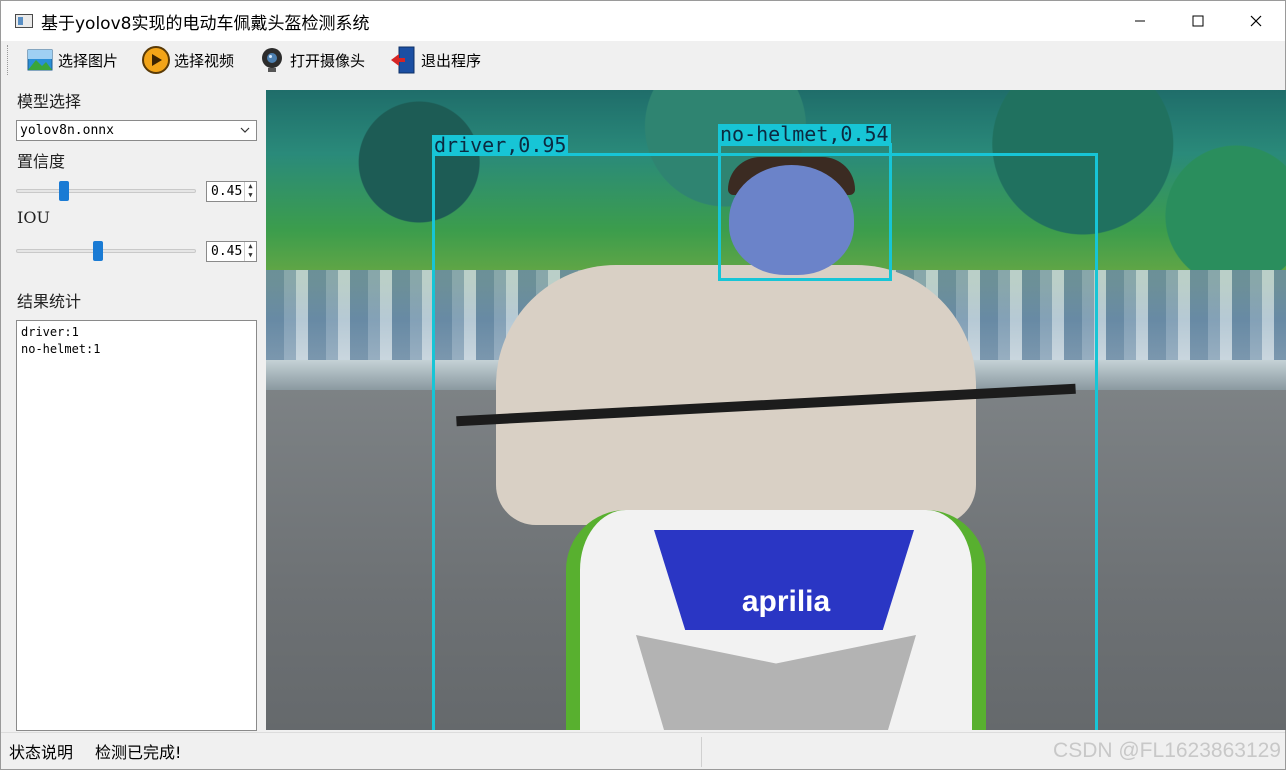 The width and height of the screenshot is (1286, 770). Describe the element at coordinates (205, 23) in the screenshot. I see `window-title: 基于yolov8实现的电动车佩戴头盔检测系统` at that location.